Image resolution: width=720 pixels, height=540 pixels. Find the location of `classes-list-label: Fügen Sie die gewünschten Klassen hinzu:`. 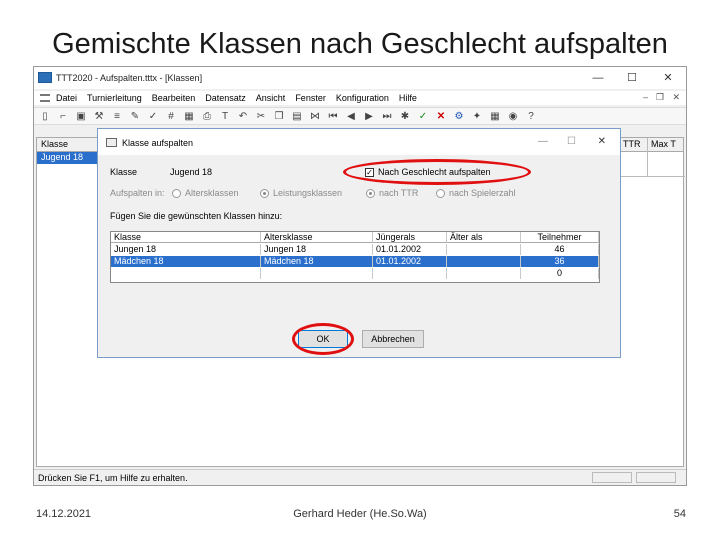

classes-list-label: Fügen Sie die gewünschten Klassen hinzu: is located at coordinates (196, 216).